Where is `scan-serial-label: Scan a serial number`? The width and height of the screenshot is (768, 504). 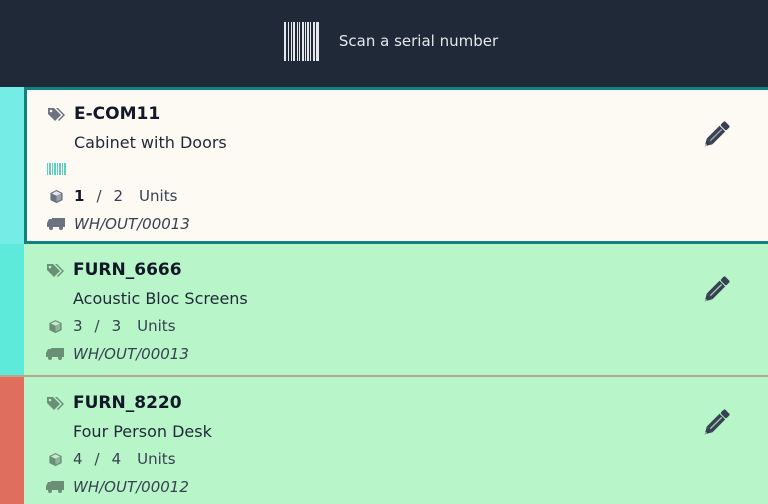
scan-serial-label: Scan a serial number is located at coordinates (418, 41).